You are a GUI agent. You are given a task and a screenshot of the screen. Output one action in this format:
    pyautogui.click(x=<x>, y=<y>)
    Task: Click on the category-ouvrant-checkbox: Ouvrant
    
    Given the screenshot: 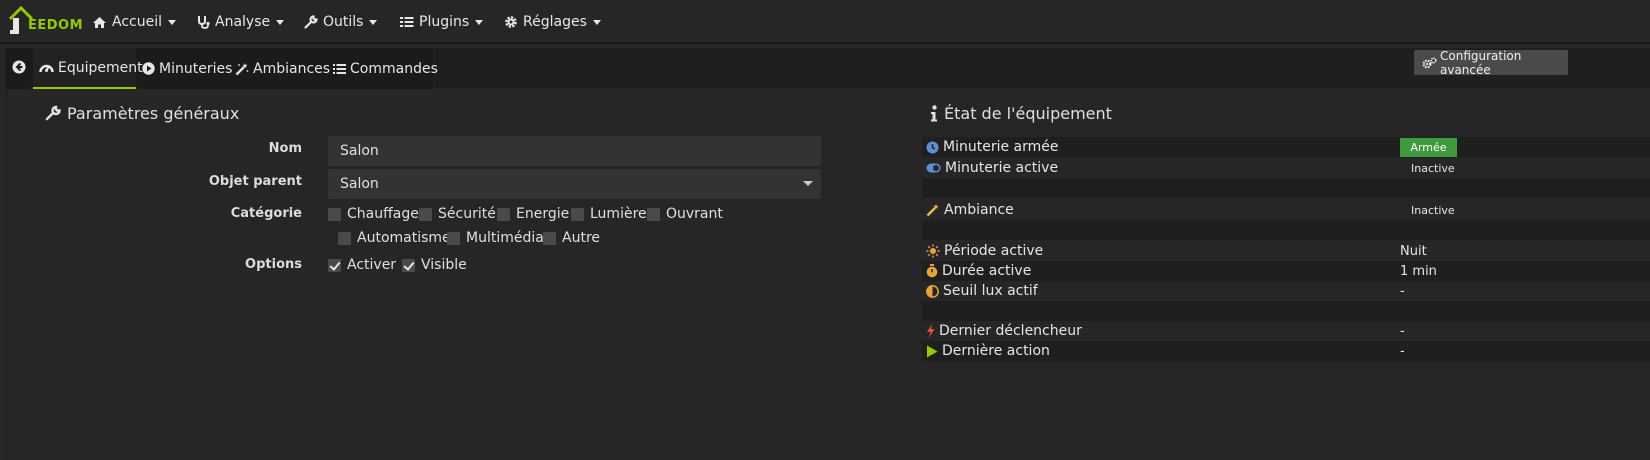 What is the action you would take?
    pyautogui.click(x=685, y=214)
    